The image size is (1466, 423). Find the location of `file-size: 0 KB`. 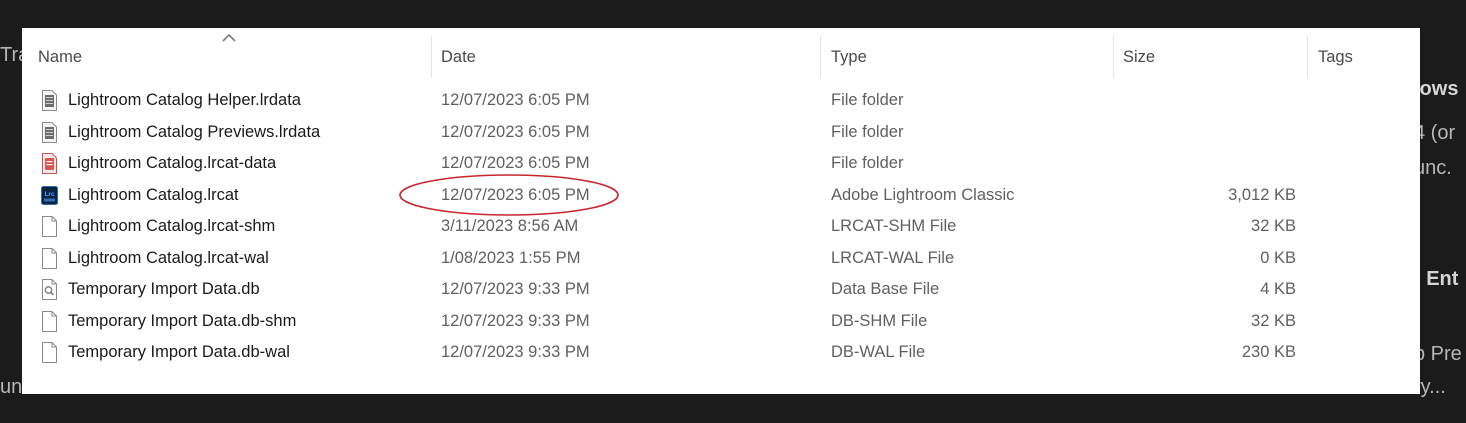

file-size: 0 KB is located at coordinates (1278, 257).